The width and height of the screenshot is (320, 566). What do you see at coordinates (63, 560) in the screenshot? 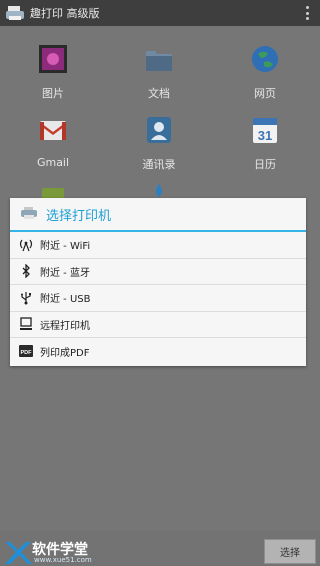
I see `watermark-url: www.xue51.com` at bounding box center [63, 560].